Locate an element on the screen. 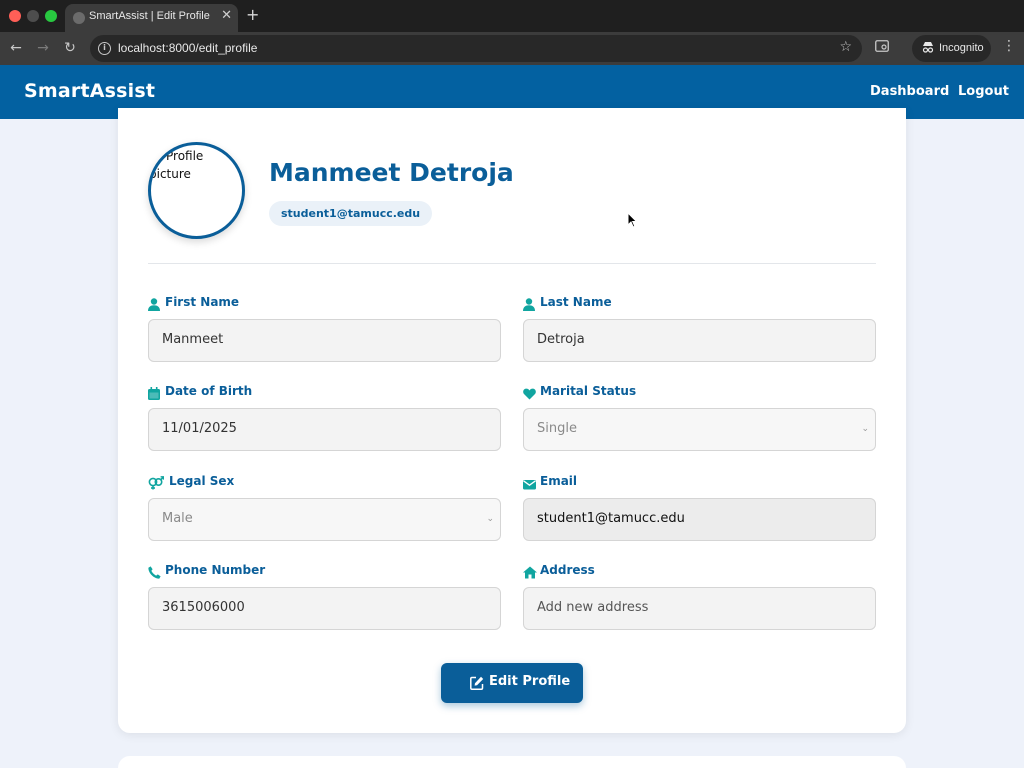 This screenshot has width=1024, height=768. brand-logo: SmartAssist is located at coordinates (89, 91).